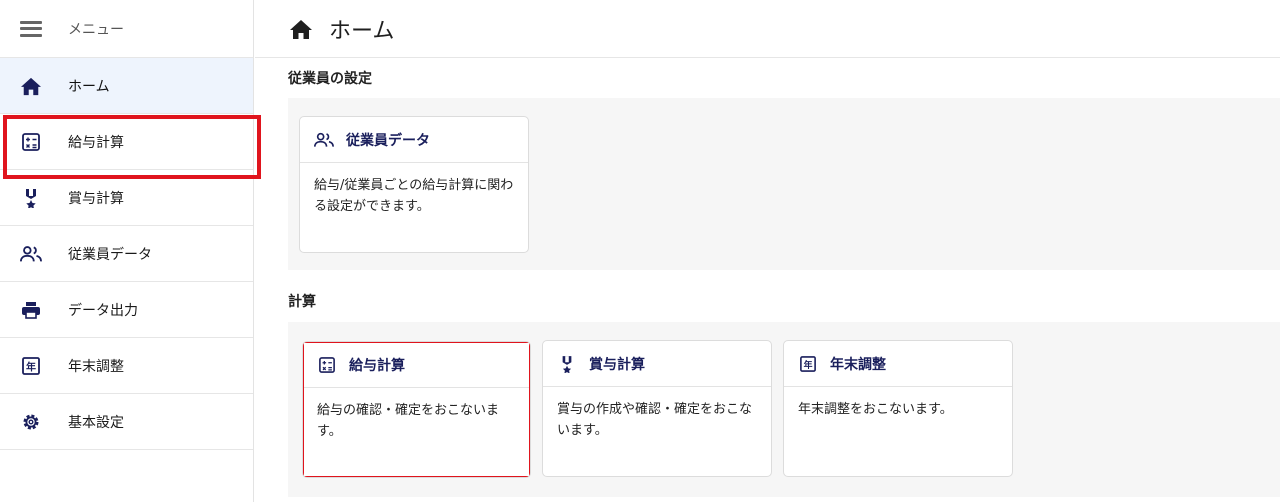 The image size is (1280, 502). What do you see at coordinates (96, 29) in the screenshot?
I see `menu-label: メニュー` at bounding box center [96, 29].